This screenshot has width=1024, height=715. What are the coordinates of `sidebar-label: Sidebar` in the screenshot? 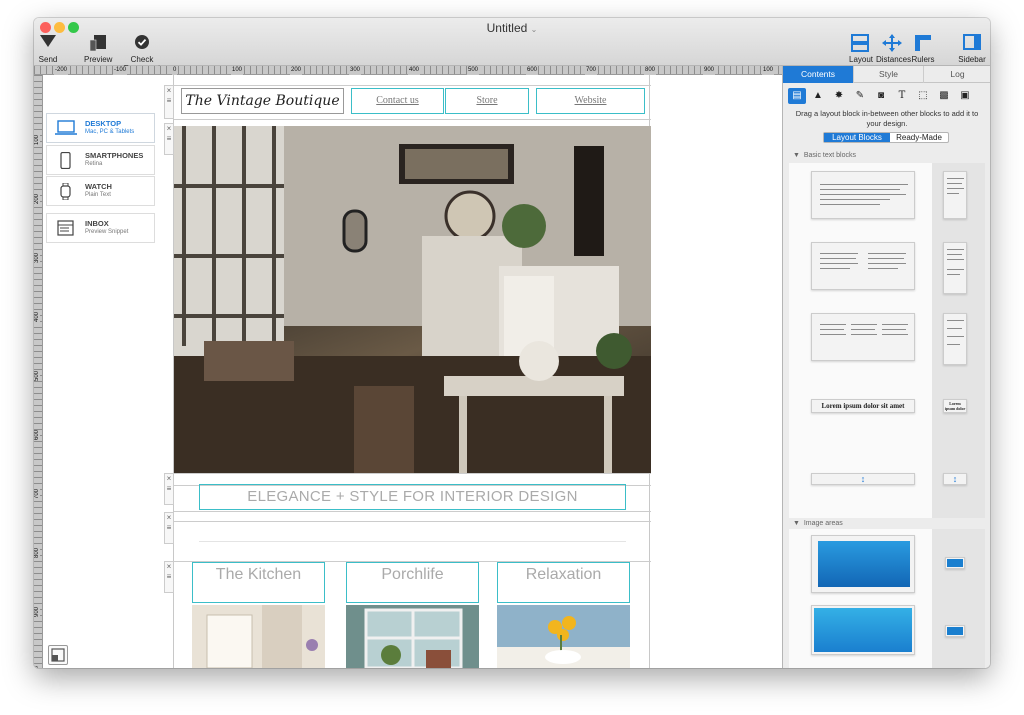 It's located at (972, 59).